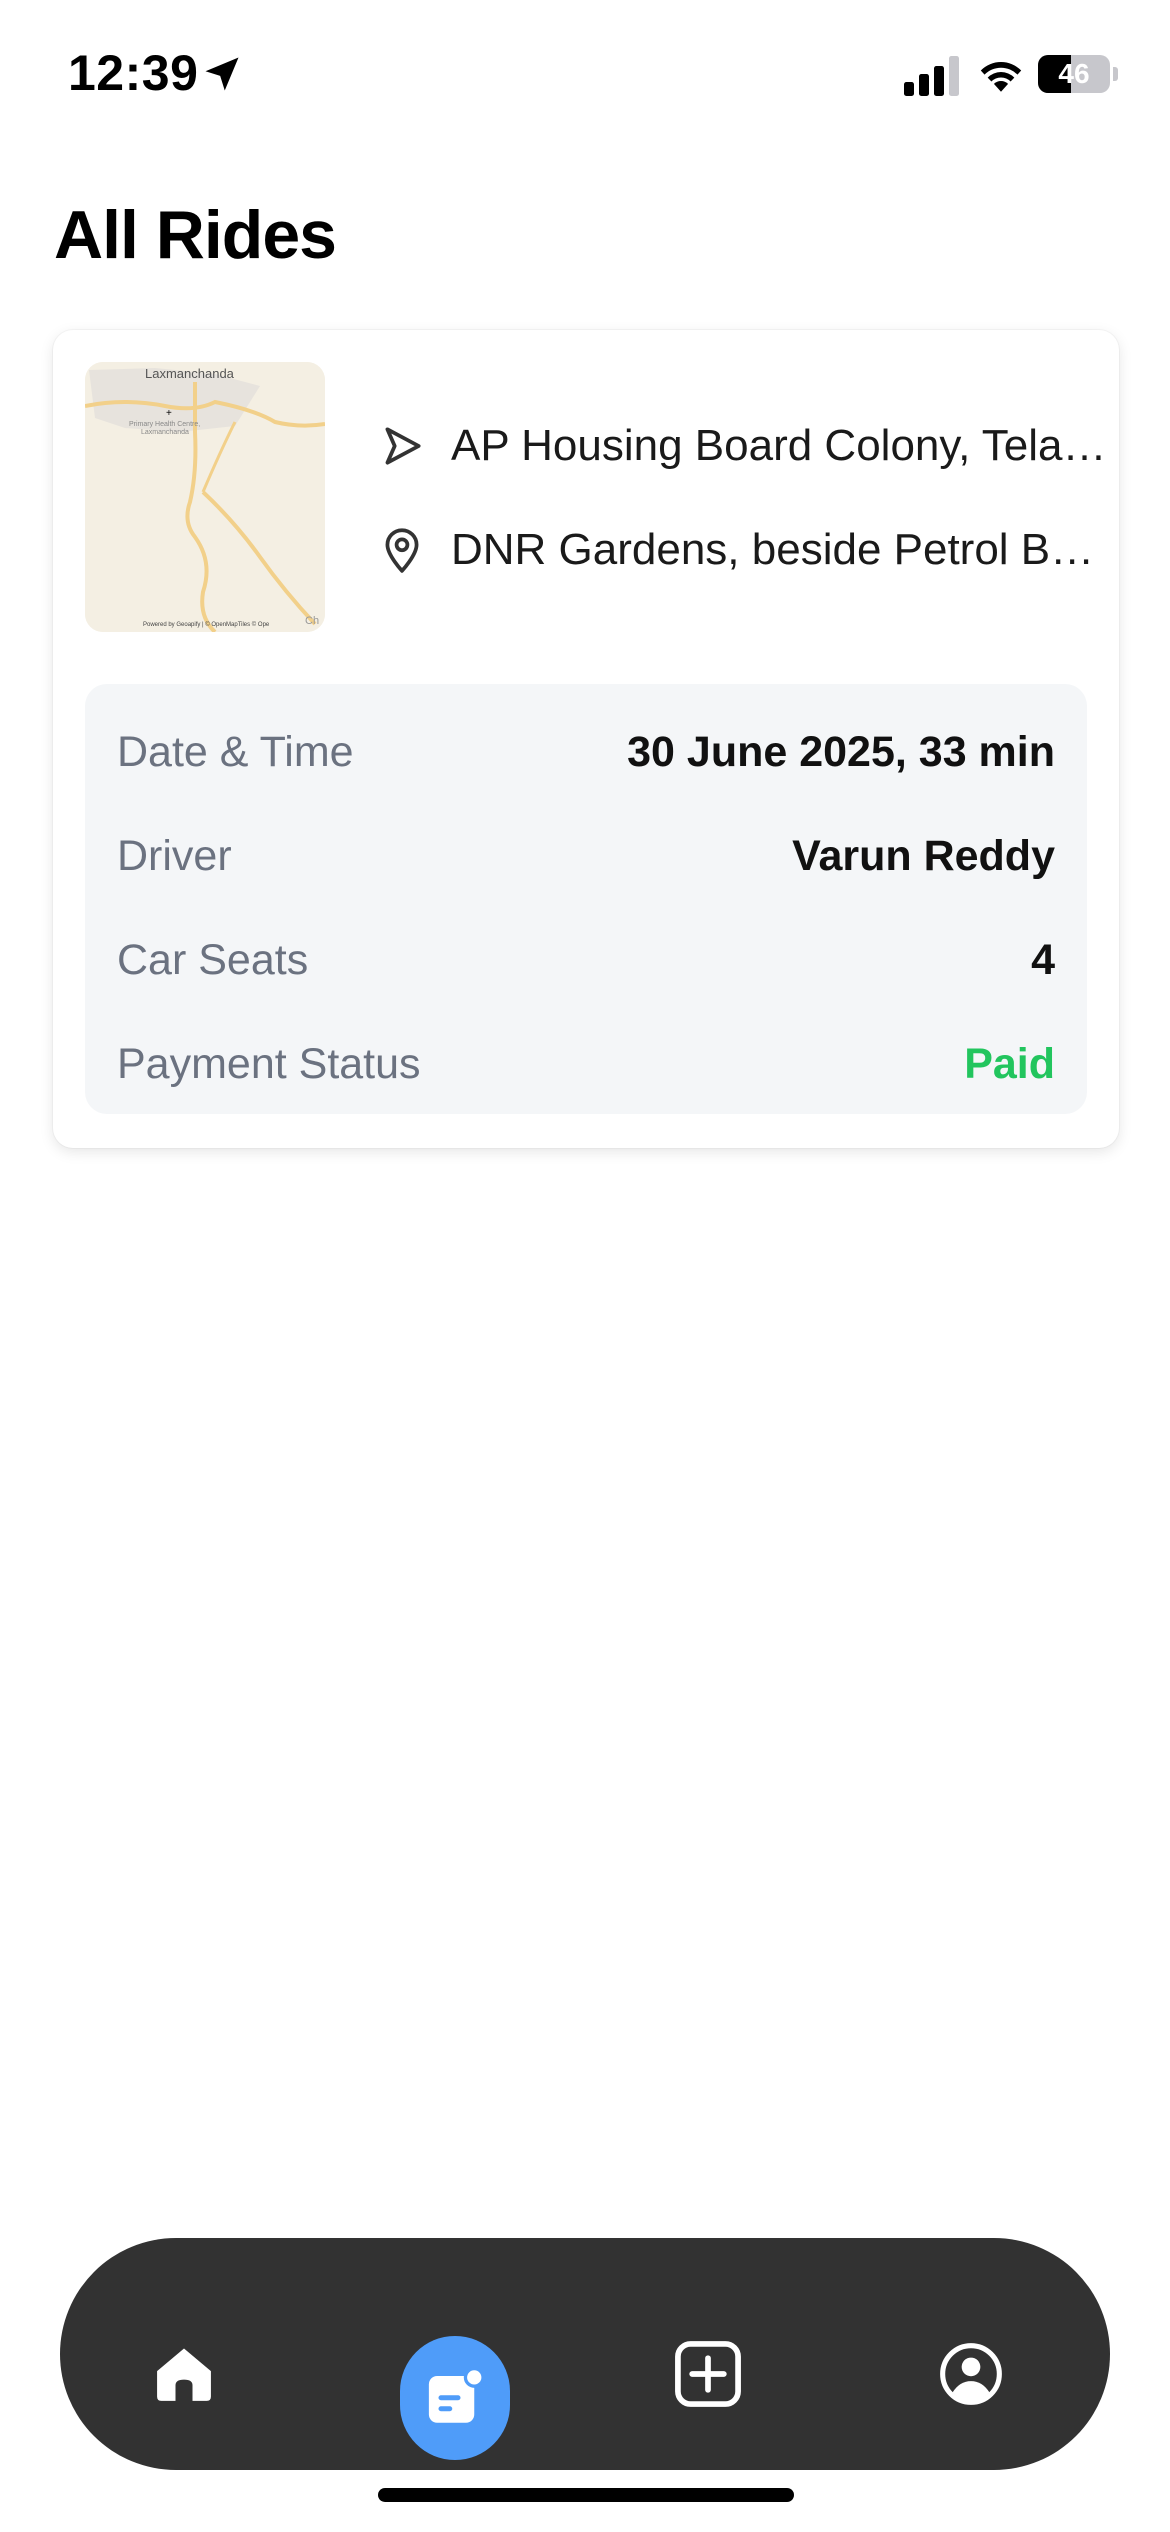  What do you see at coordinates (779, 445) in the screenshot?
I see `pickup-address: AP Housing Board Colony, Telangana` at bounding box center [779, 445].